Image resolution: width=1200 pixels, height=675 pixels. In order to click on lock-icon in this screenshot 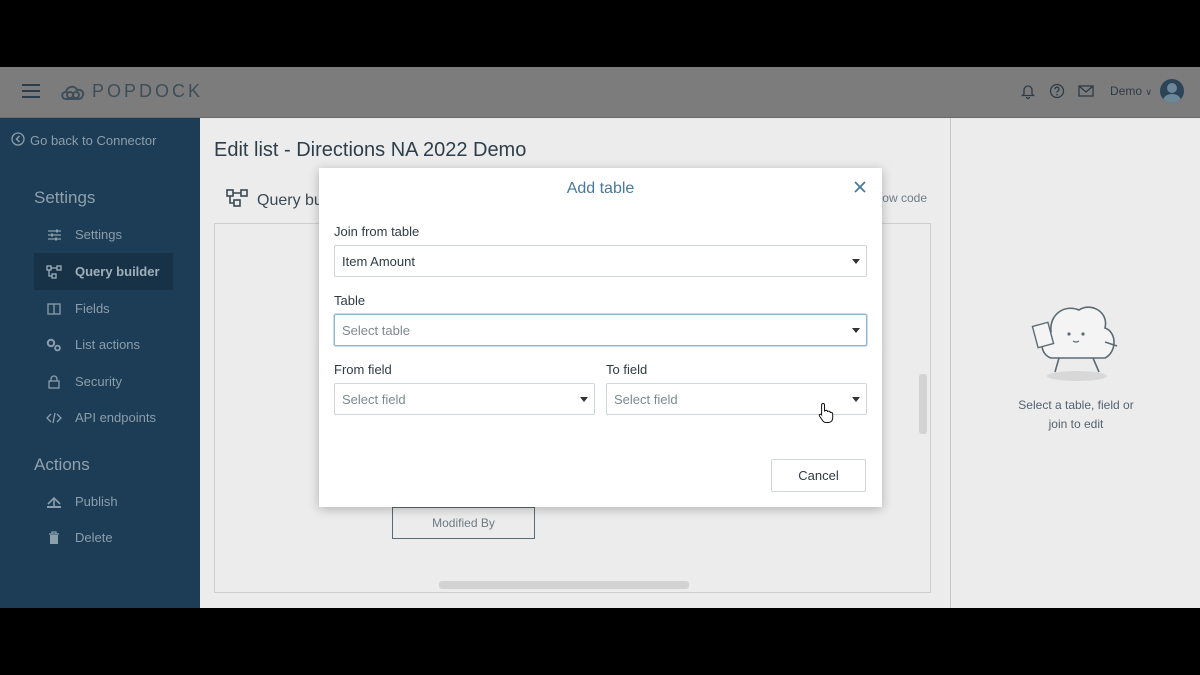, I will do `click(54, 382)`.